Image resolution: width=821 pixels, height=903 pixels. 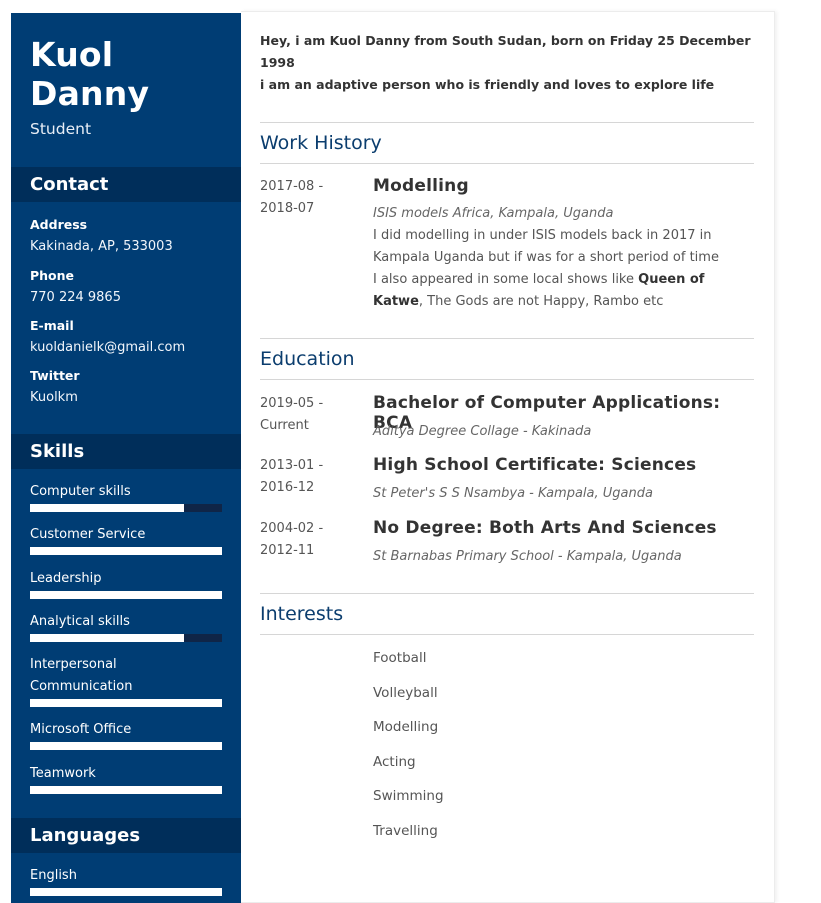 I want to click on skill-item: Analytical skills, so click(x=126, y=626).